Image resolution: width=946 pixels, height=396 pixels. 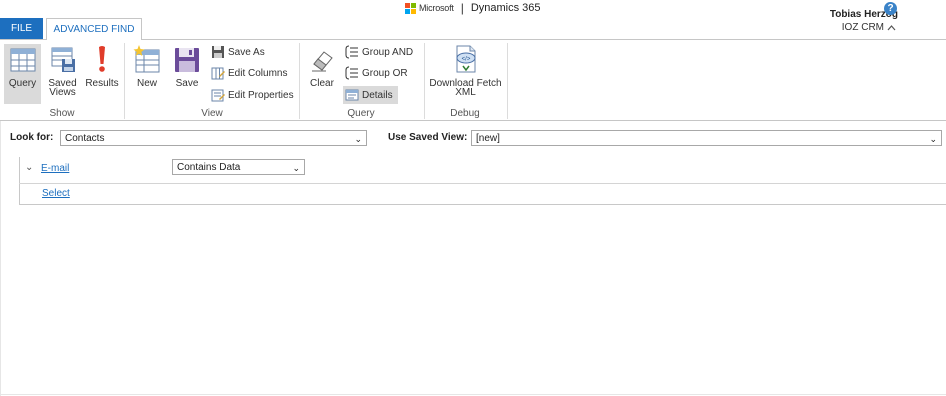 I want to click on save-as-icon, so click(x=218, y=52).